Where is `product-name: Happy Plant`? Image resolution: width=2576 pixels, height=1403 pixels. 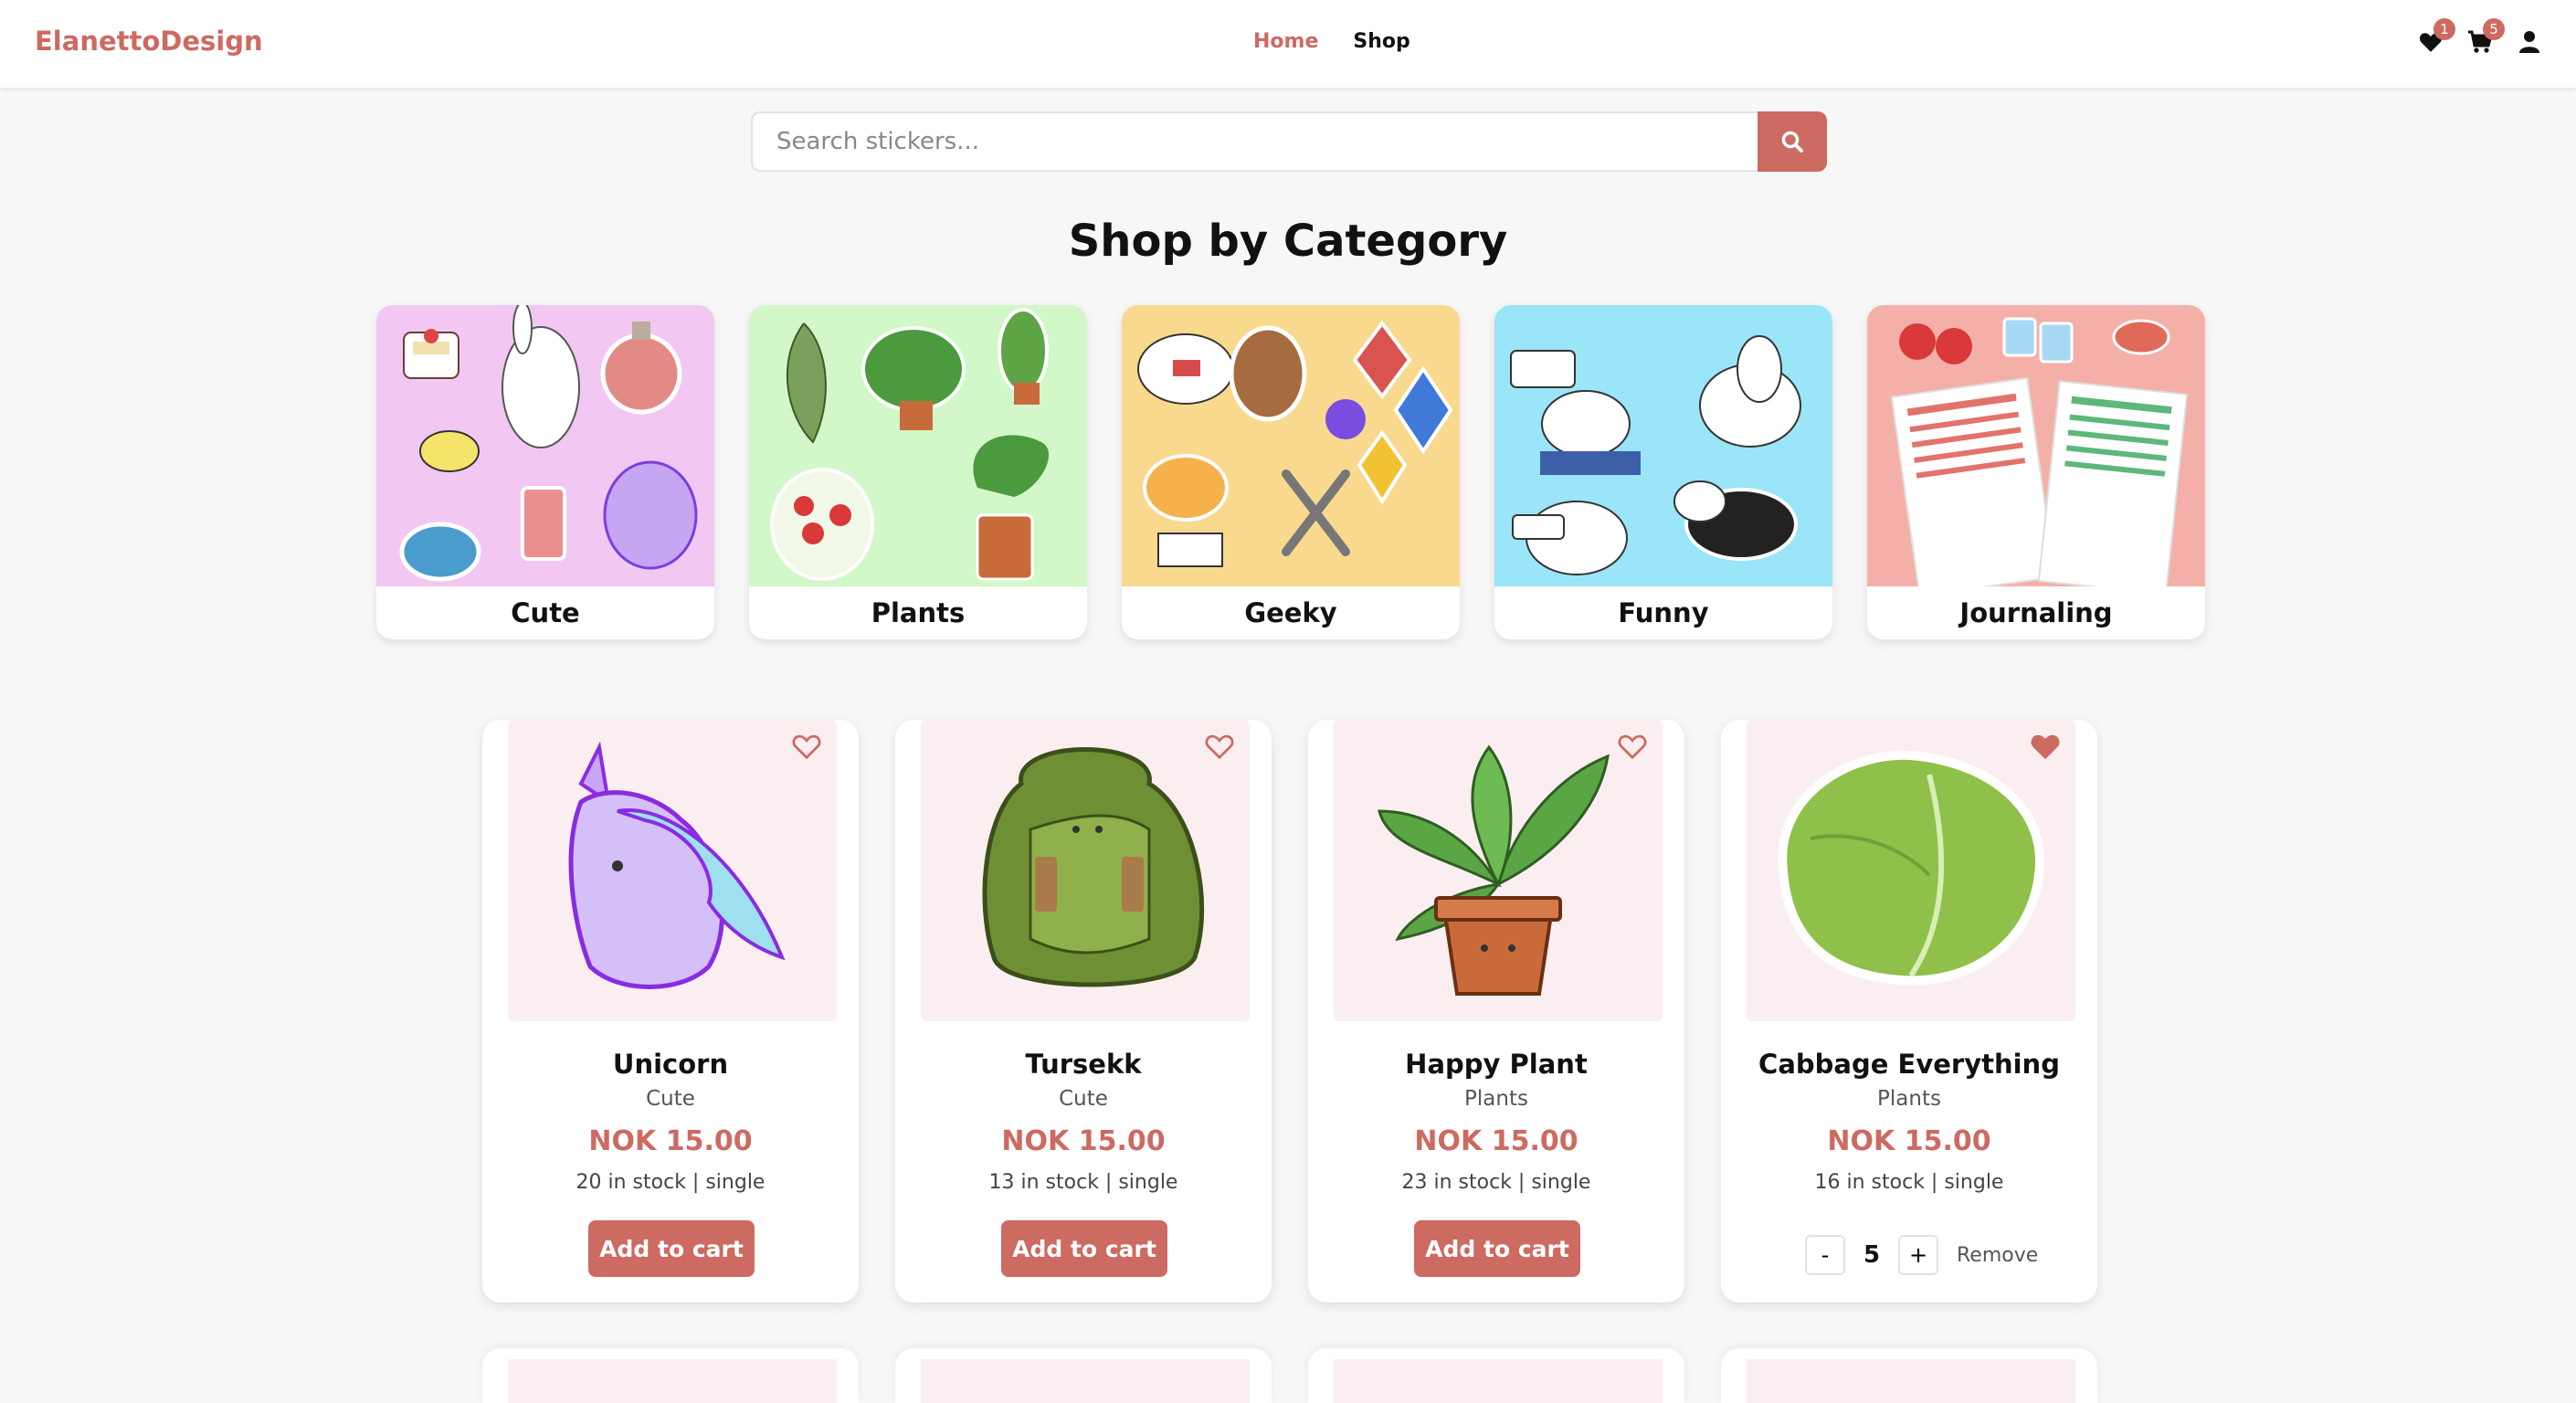 product-name: Happy Plant is located at coordinates (1496, 1065).